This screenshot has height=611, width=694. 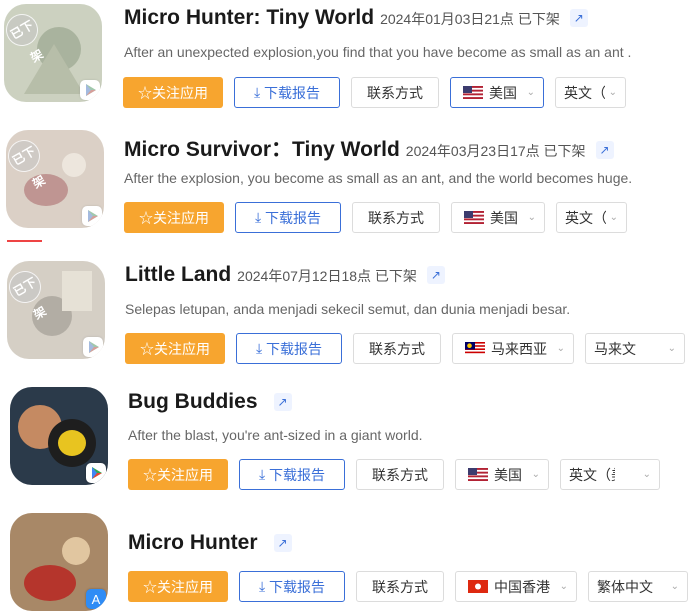 What do you see at coordinates (615, 348) in the screenshot?
I see `language-label: 马来文` at bounding box center [615, 348].